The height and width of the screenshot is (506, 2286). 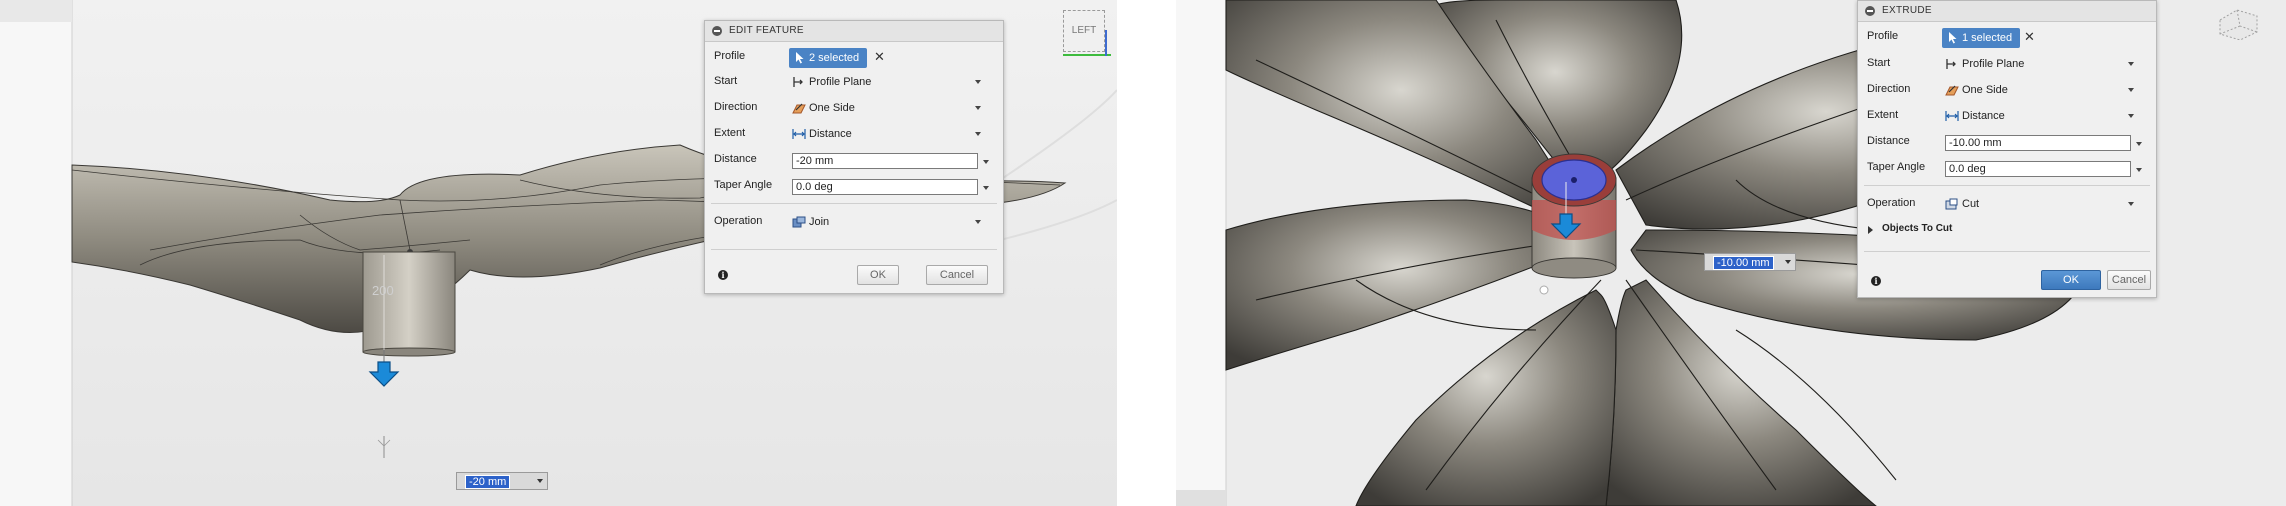 I want to click on profile-selection-button: 2 selected, so click(x=828, y=58).